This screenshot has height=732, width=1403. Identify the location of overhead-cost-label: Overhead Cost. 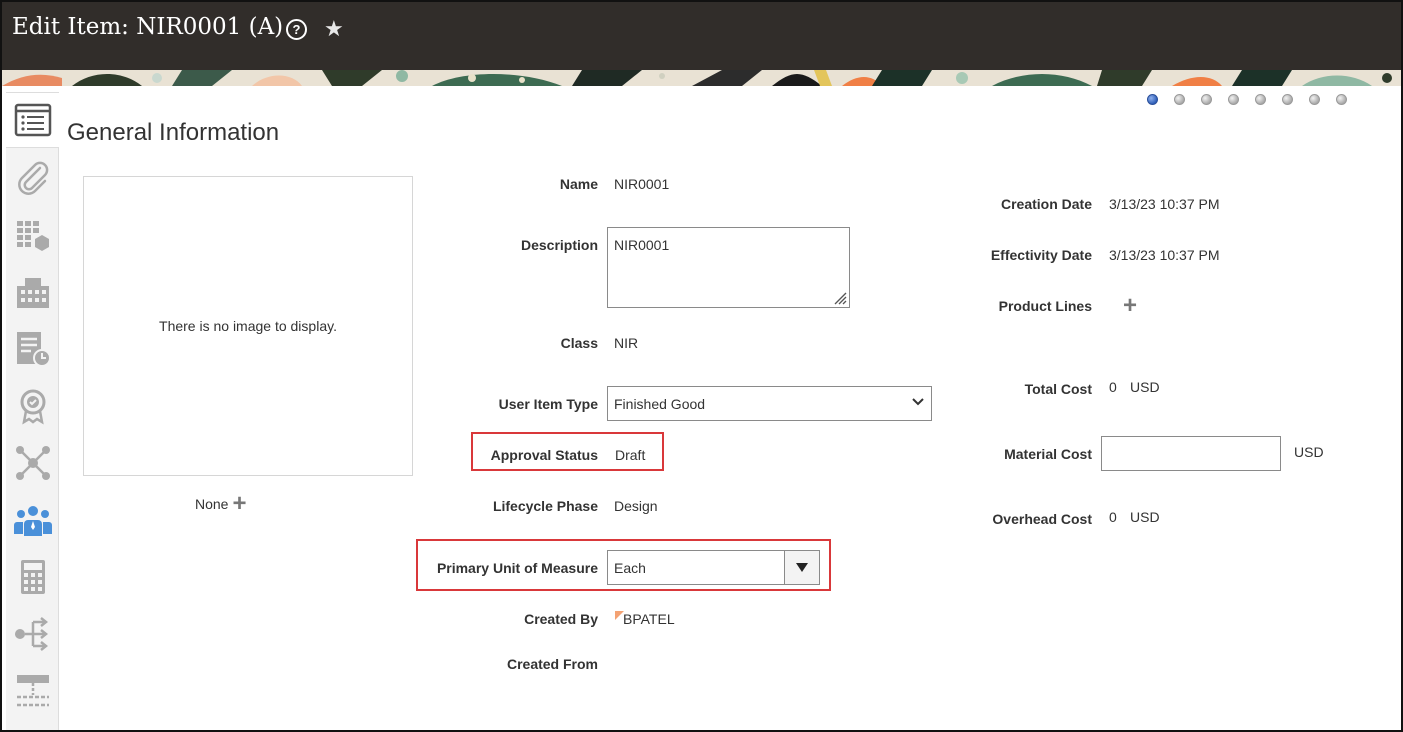
(1042, 519).